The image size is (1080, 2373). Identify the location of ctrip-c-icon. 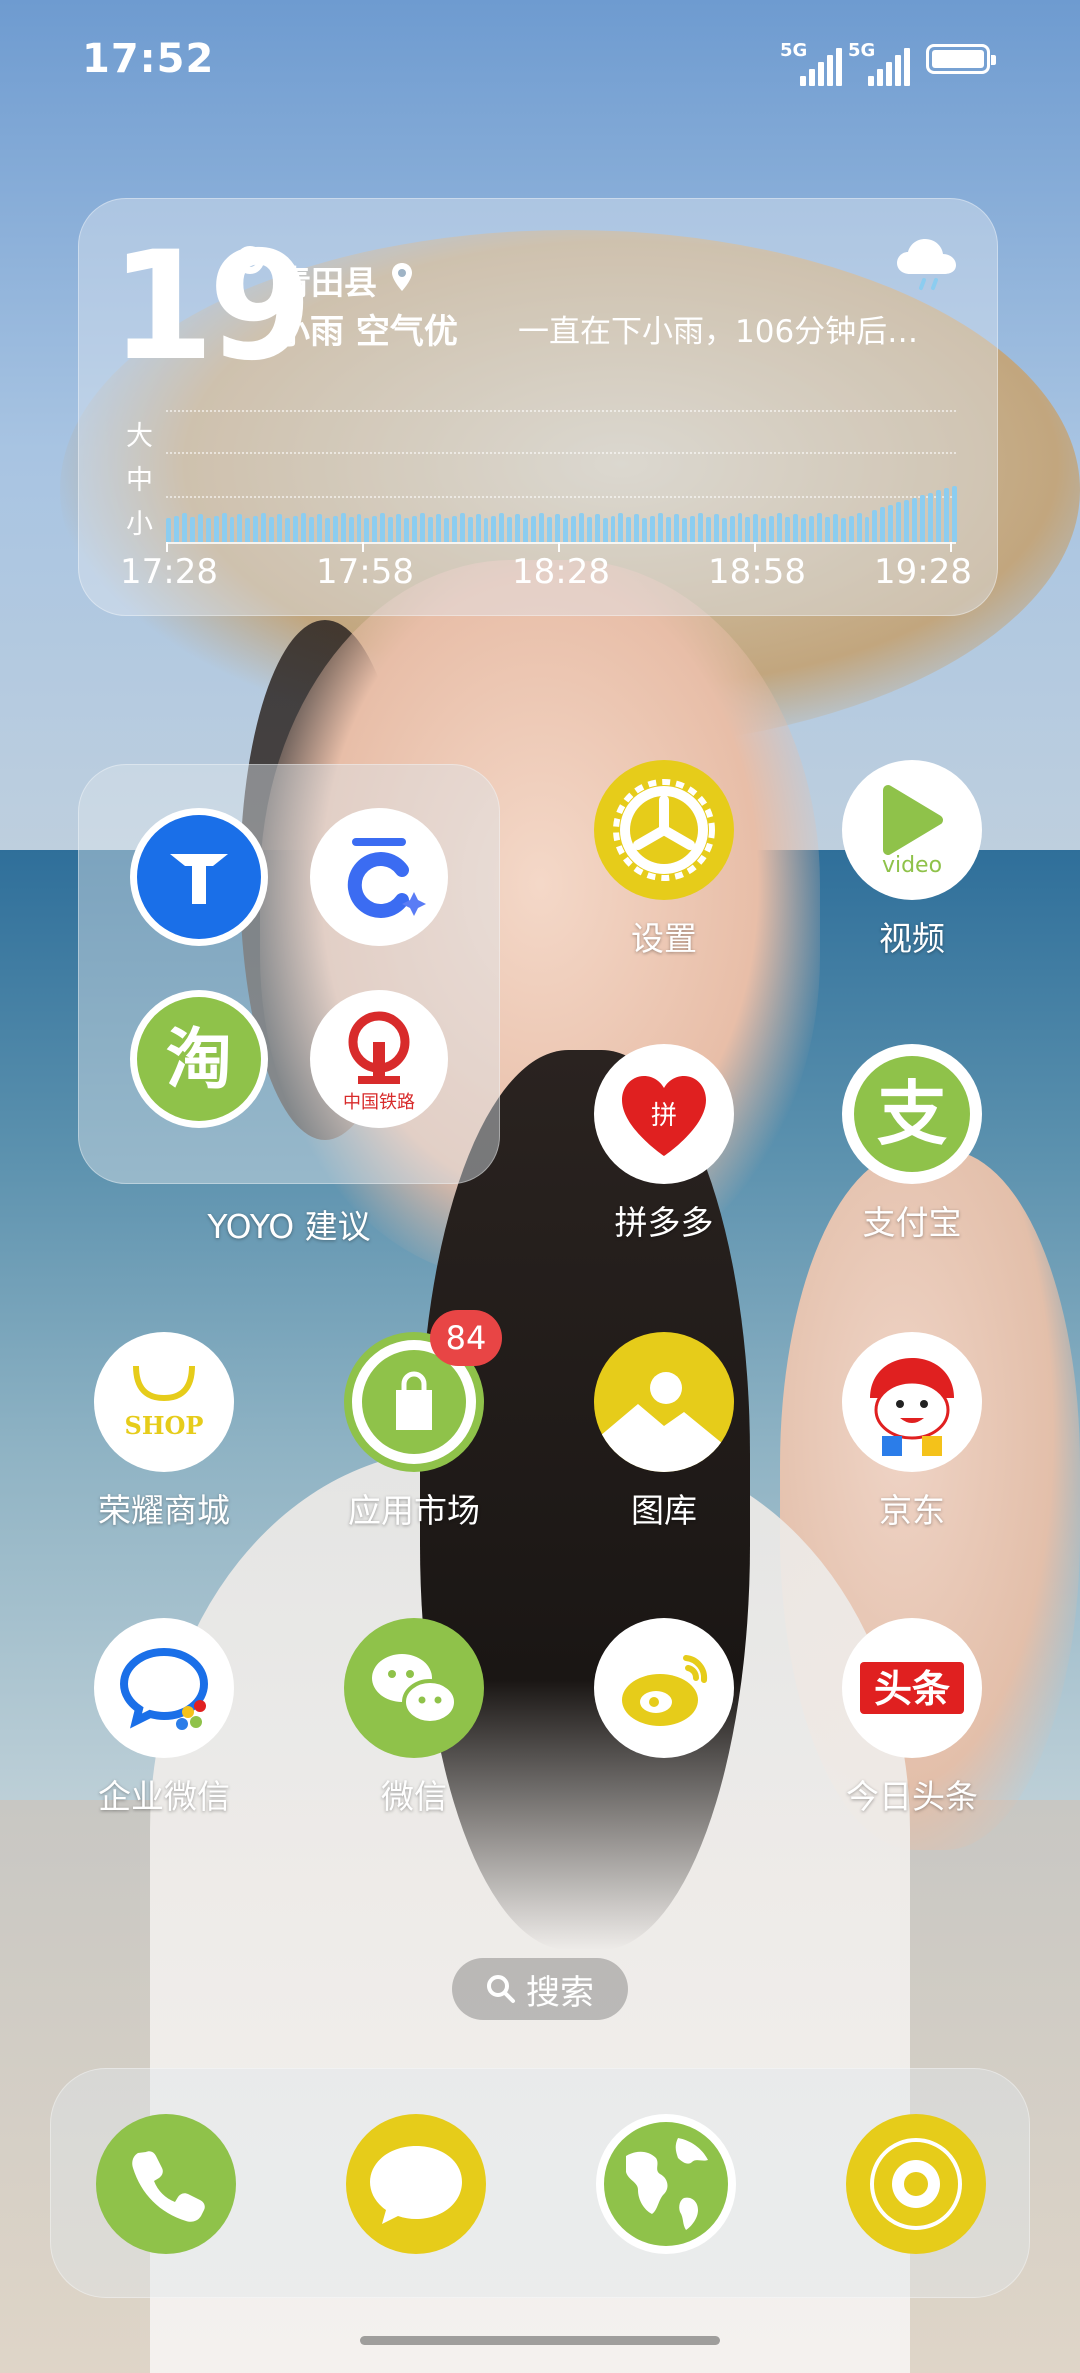
(379, 877).